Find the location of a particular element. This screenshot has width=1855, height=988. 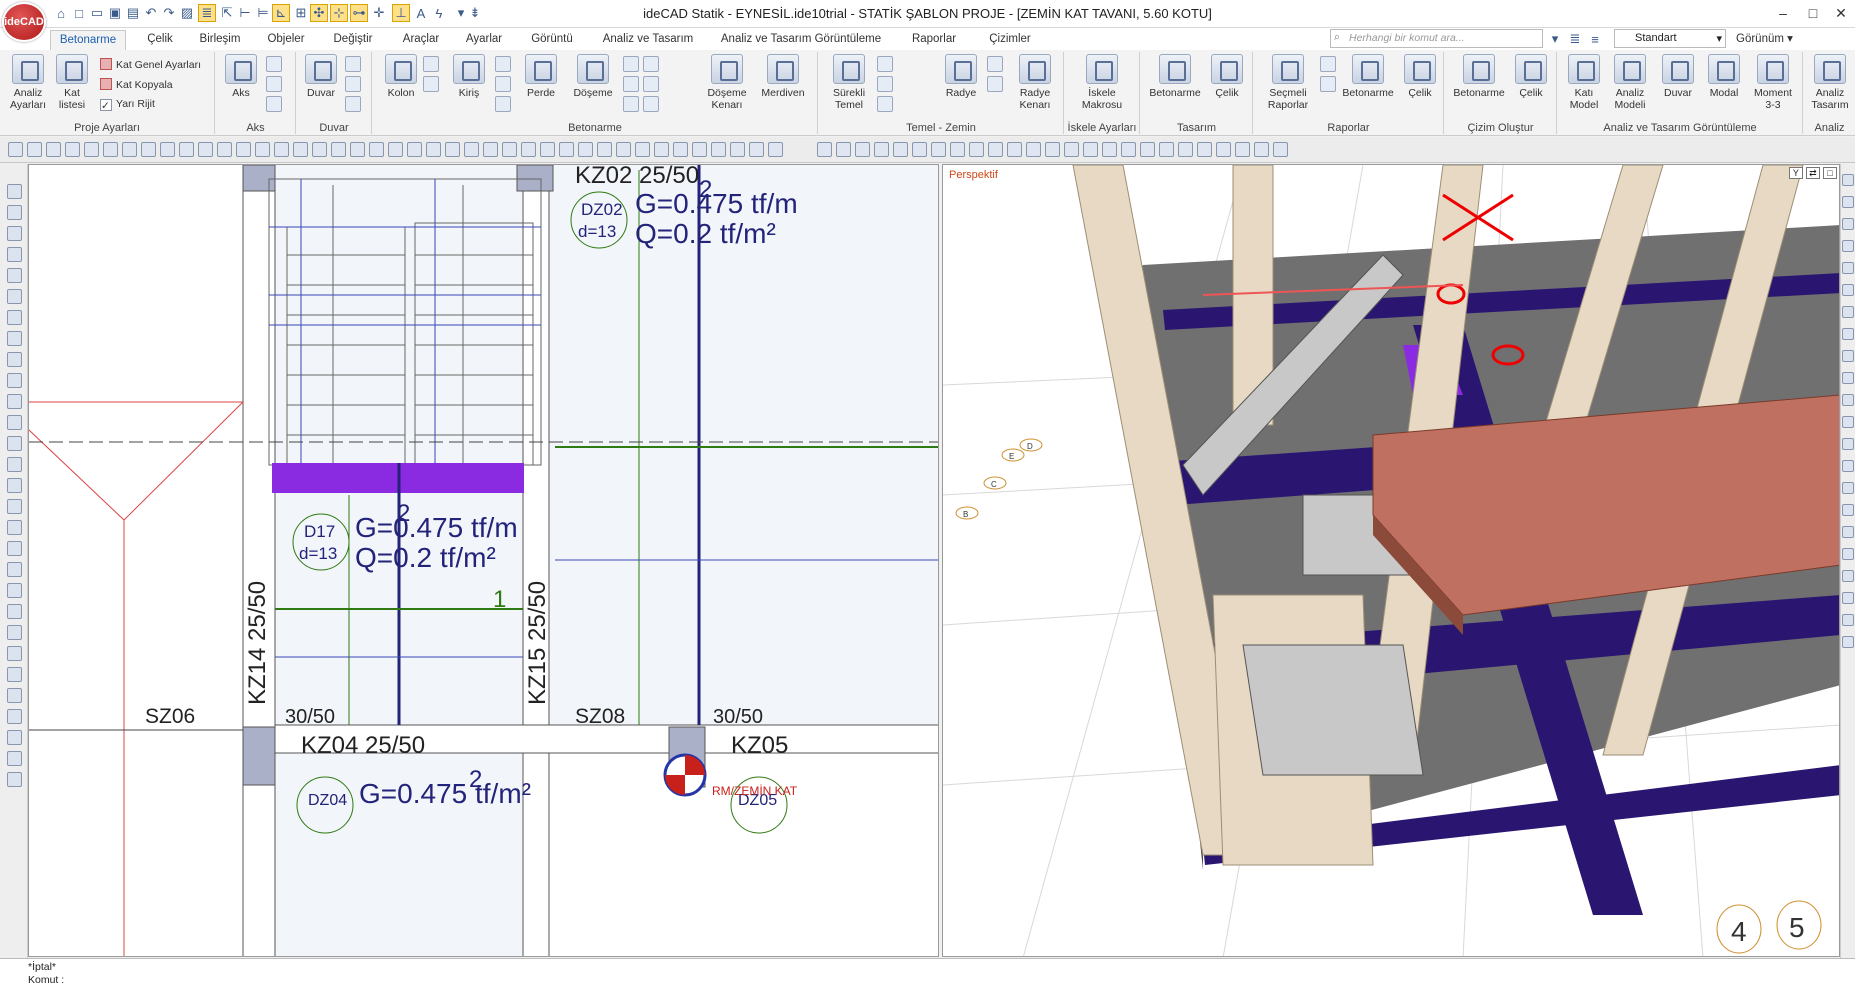

slab-variant6-icon is located at coordinates (651, 104).